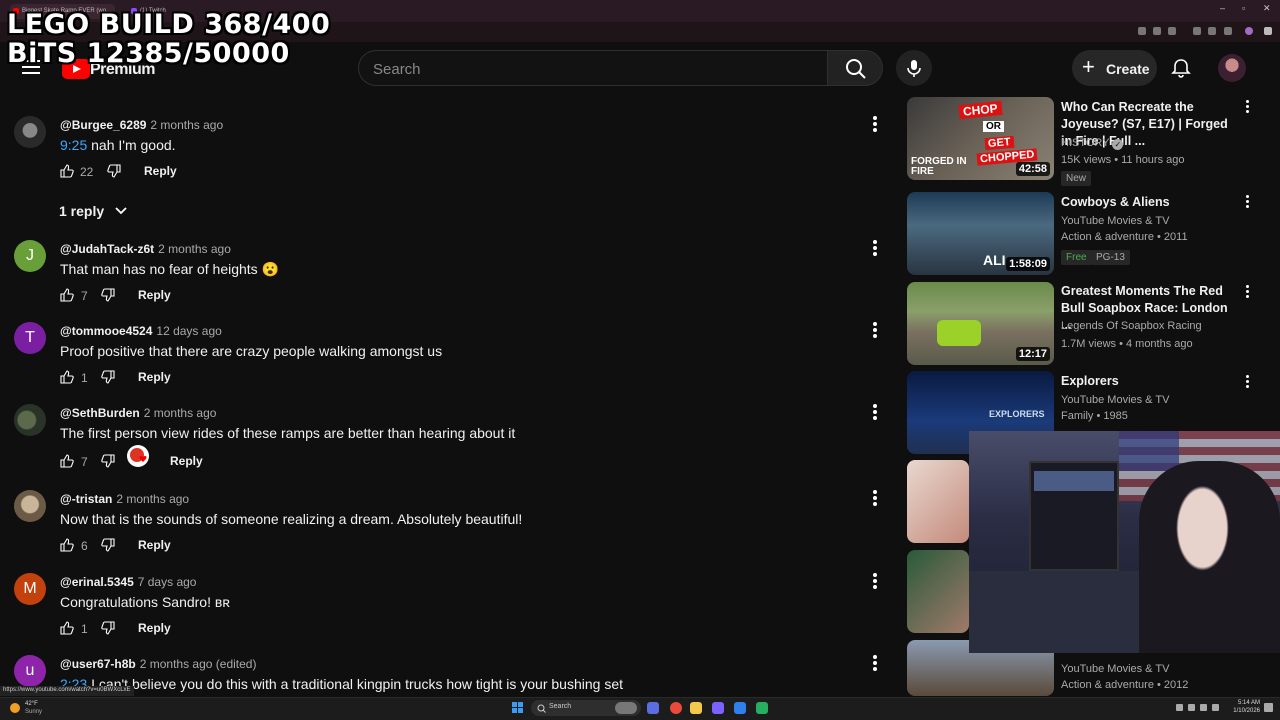  Describe the element at coordinates (1114, 68) in the screenshot. I see `create-button: + Create` at that location.